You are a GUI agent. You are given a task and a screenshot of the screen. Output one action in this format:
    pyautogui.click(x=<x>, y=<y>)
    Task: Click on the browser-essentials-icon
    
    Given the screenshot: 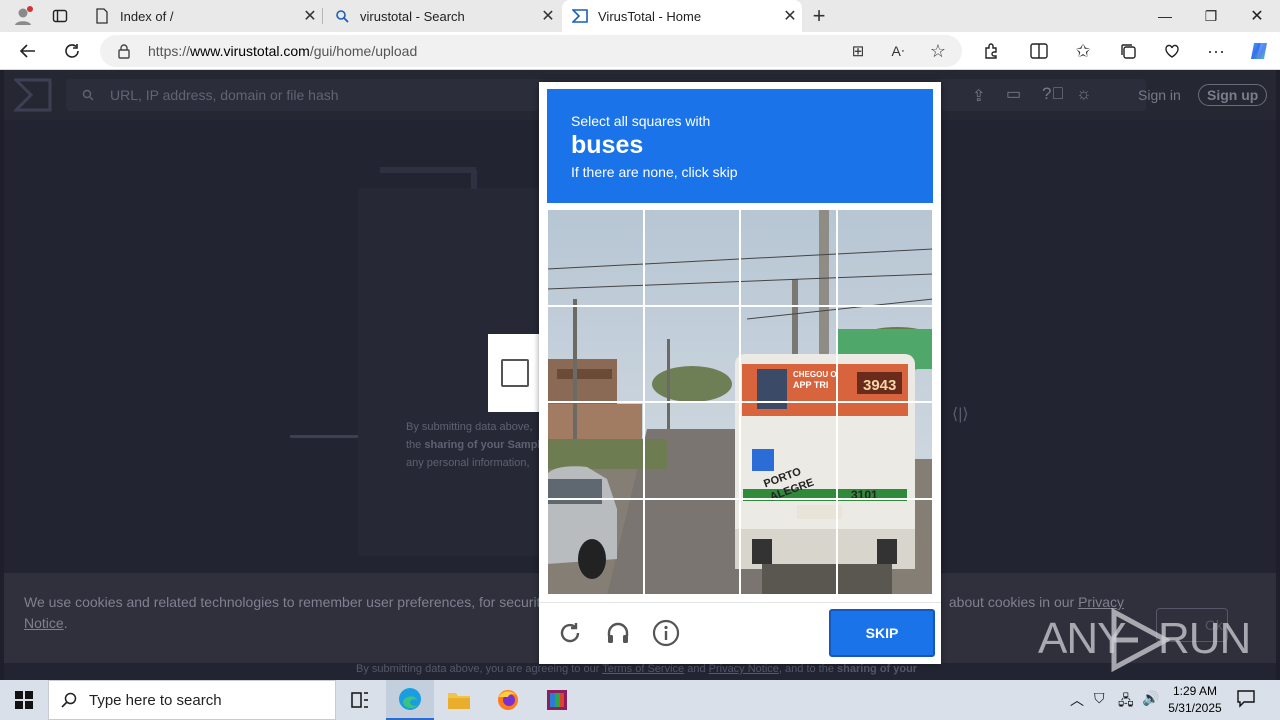 What is the action you would take?
    pyautogui.click(x=1172, y=51)
    